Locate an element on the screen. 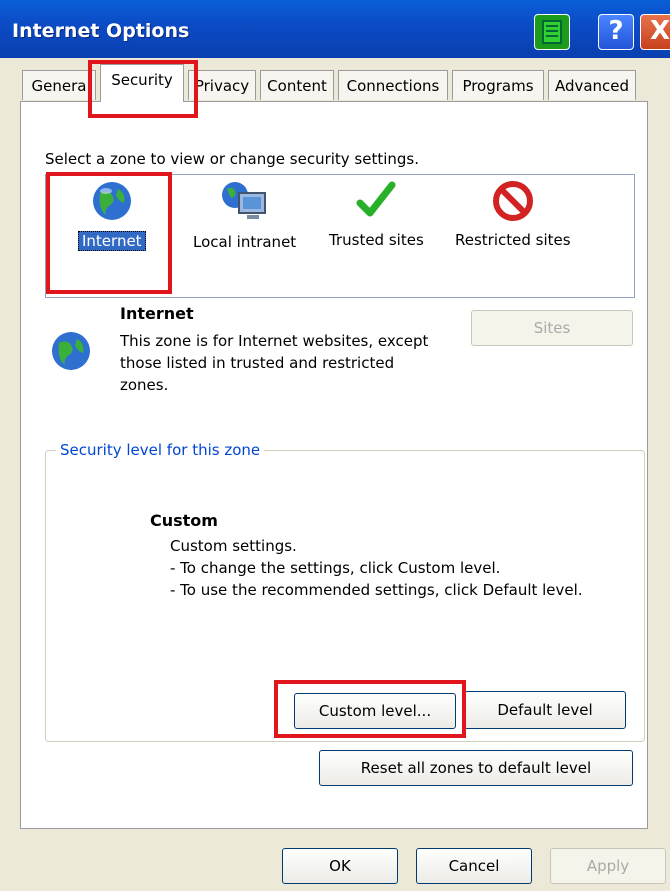 The width and height of the screenshot is (670, 891). help-button: ? is located at coordinates (616, 32).